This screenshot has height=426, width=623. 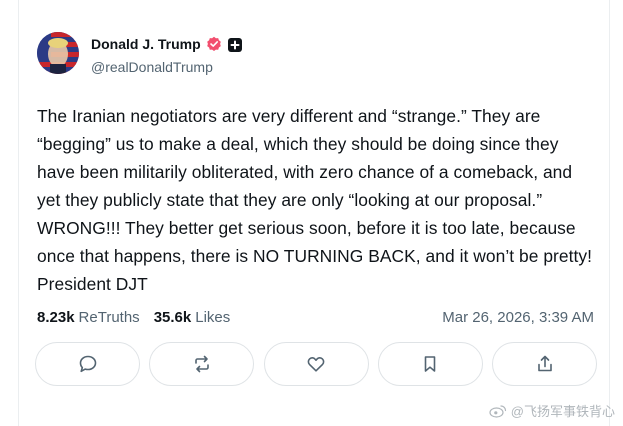 I want to click on action-bar, so click(x=316, y=364).